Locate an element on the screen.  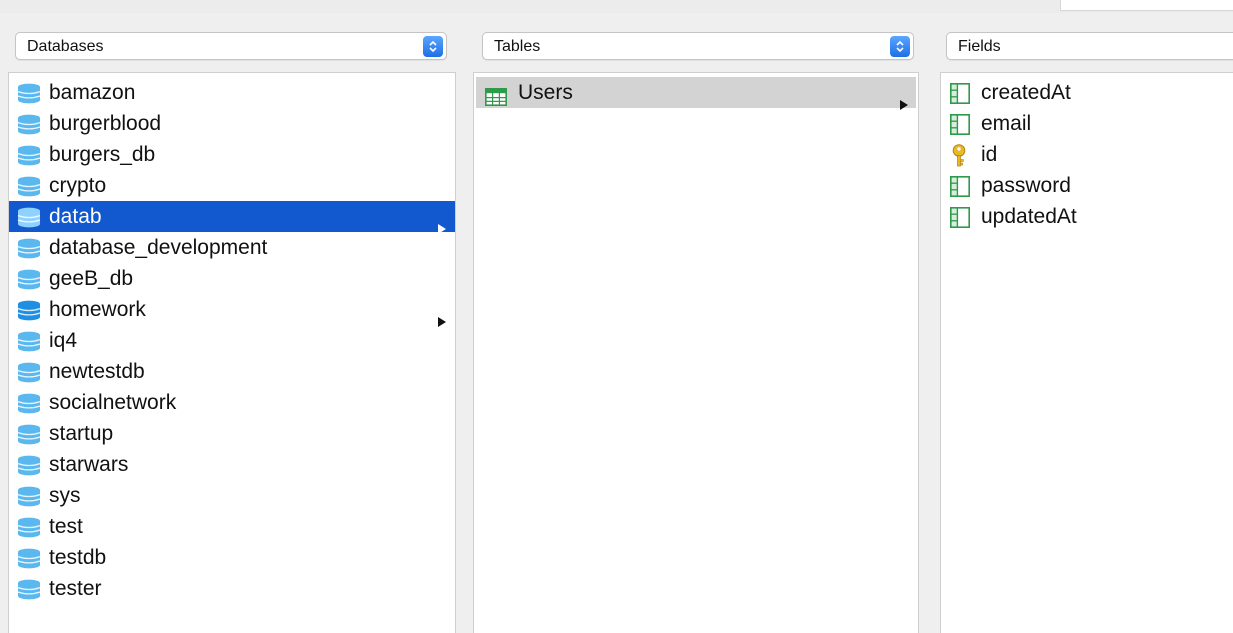
database-label: geeB_db is located at coordinates (91, 278).